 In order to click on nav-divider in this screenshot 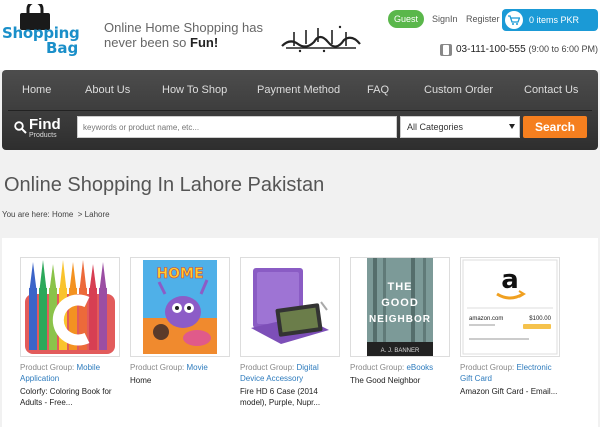, I will do `click(300, 110)`.